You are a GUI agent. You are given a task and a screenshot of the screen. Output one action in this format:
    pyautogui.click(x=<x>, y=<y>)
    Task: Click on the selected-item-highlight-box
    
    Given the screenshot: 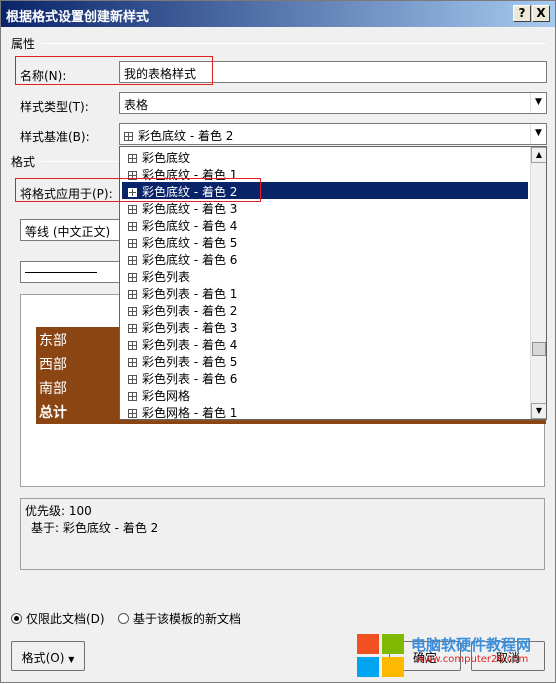 What is the action you would take?
    pyautogui.click(x=190, y=190)
    